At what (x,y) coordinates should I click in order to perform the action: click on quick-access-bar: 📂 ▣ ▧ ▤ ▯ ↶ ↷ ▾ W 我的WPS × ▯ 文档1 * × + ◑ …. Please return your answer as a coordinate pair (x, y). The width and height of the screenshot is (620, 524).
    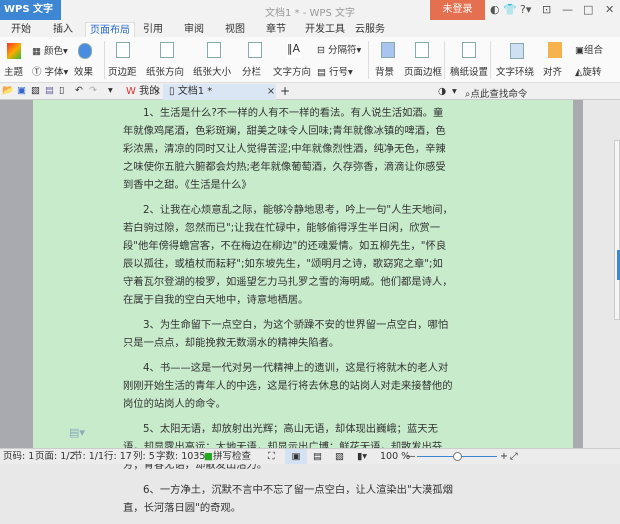
    Looking at the image, I should click on (310, 97).